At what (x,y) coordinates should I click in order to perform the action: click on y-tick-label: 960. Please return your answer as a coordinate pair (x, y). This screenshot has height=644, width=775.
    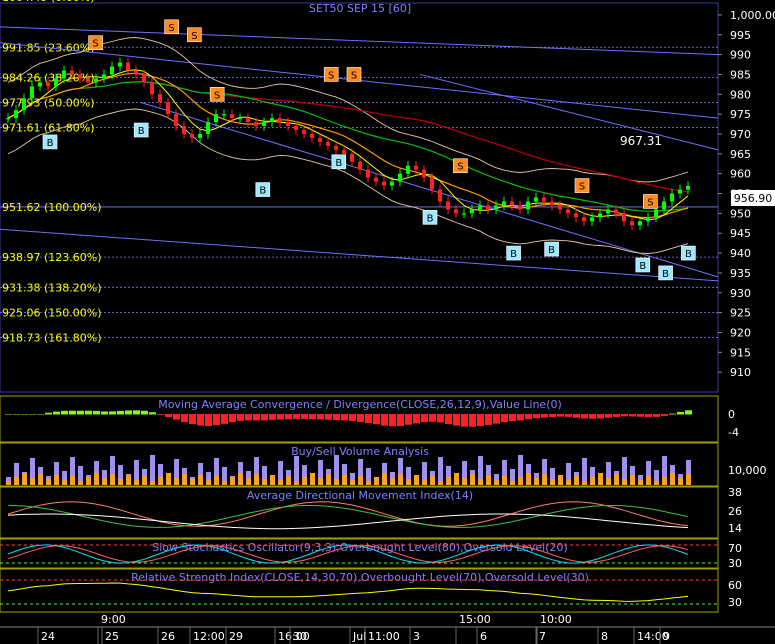
    Looking at the image, I should click on (740, 174).